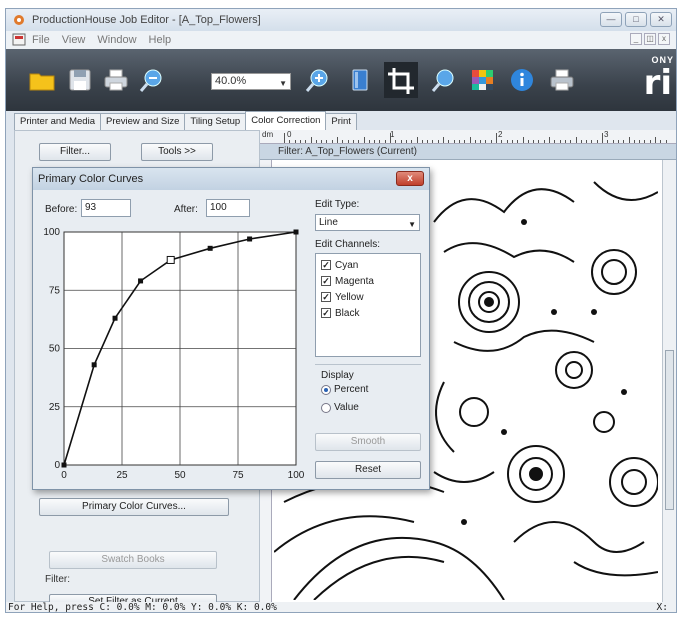  I want to click on x-tick-label: 0, so click(64, 475).